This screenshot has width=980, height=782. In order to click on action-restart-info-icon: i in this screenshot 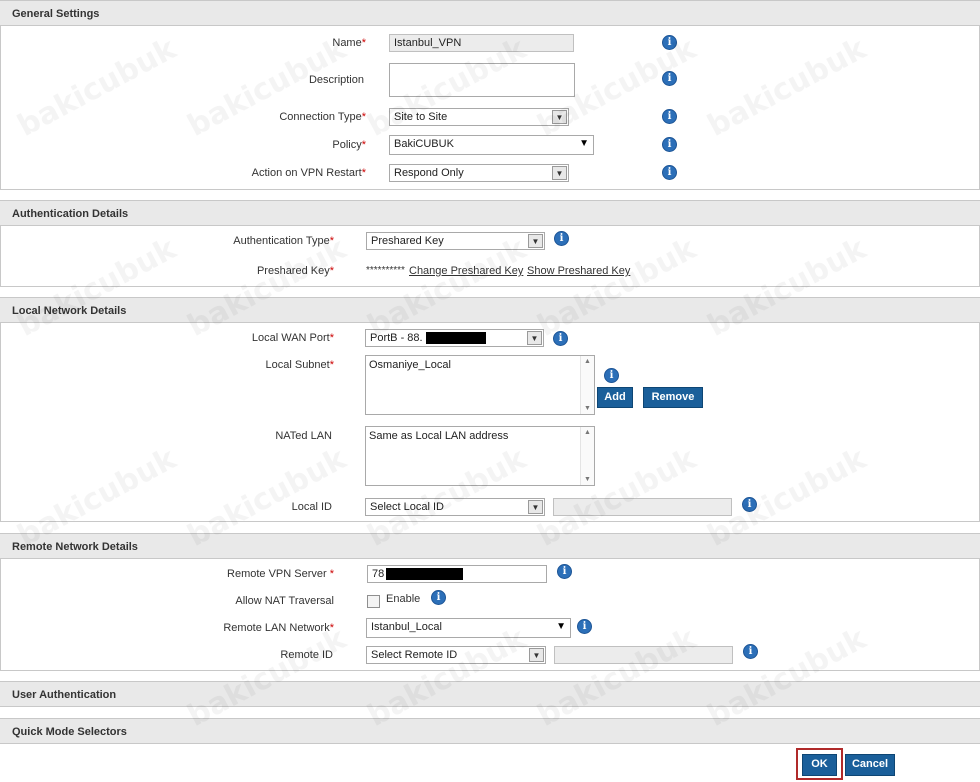, I will do `click(669, 172)`.